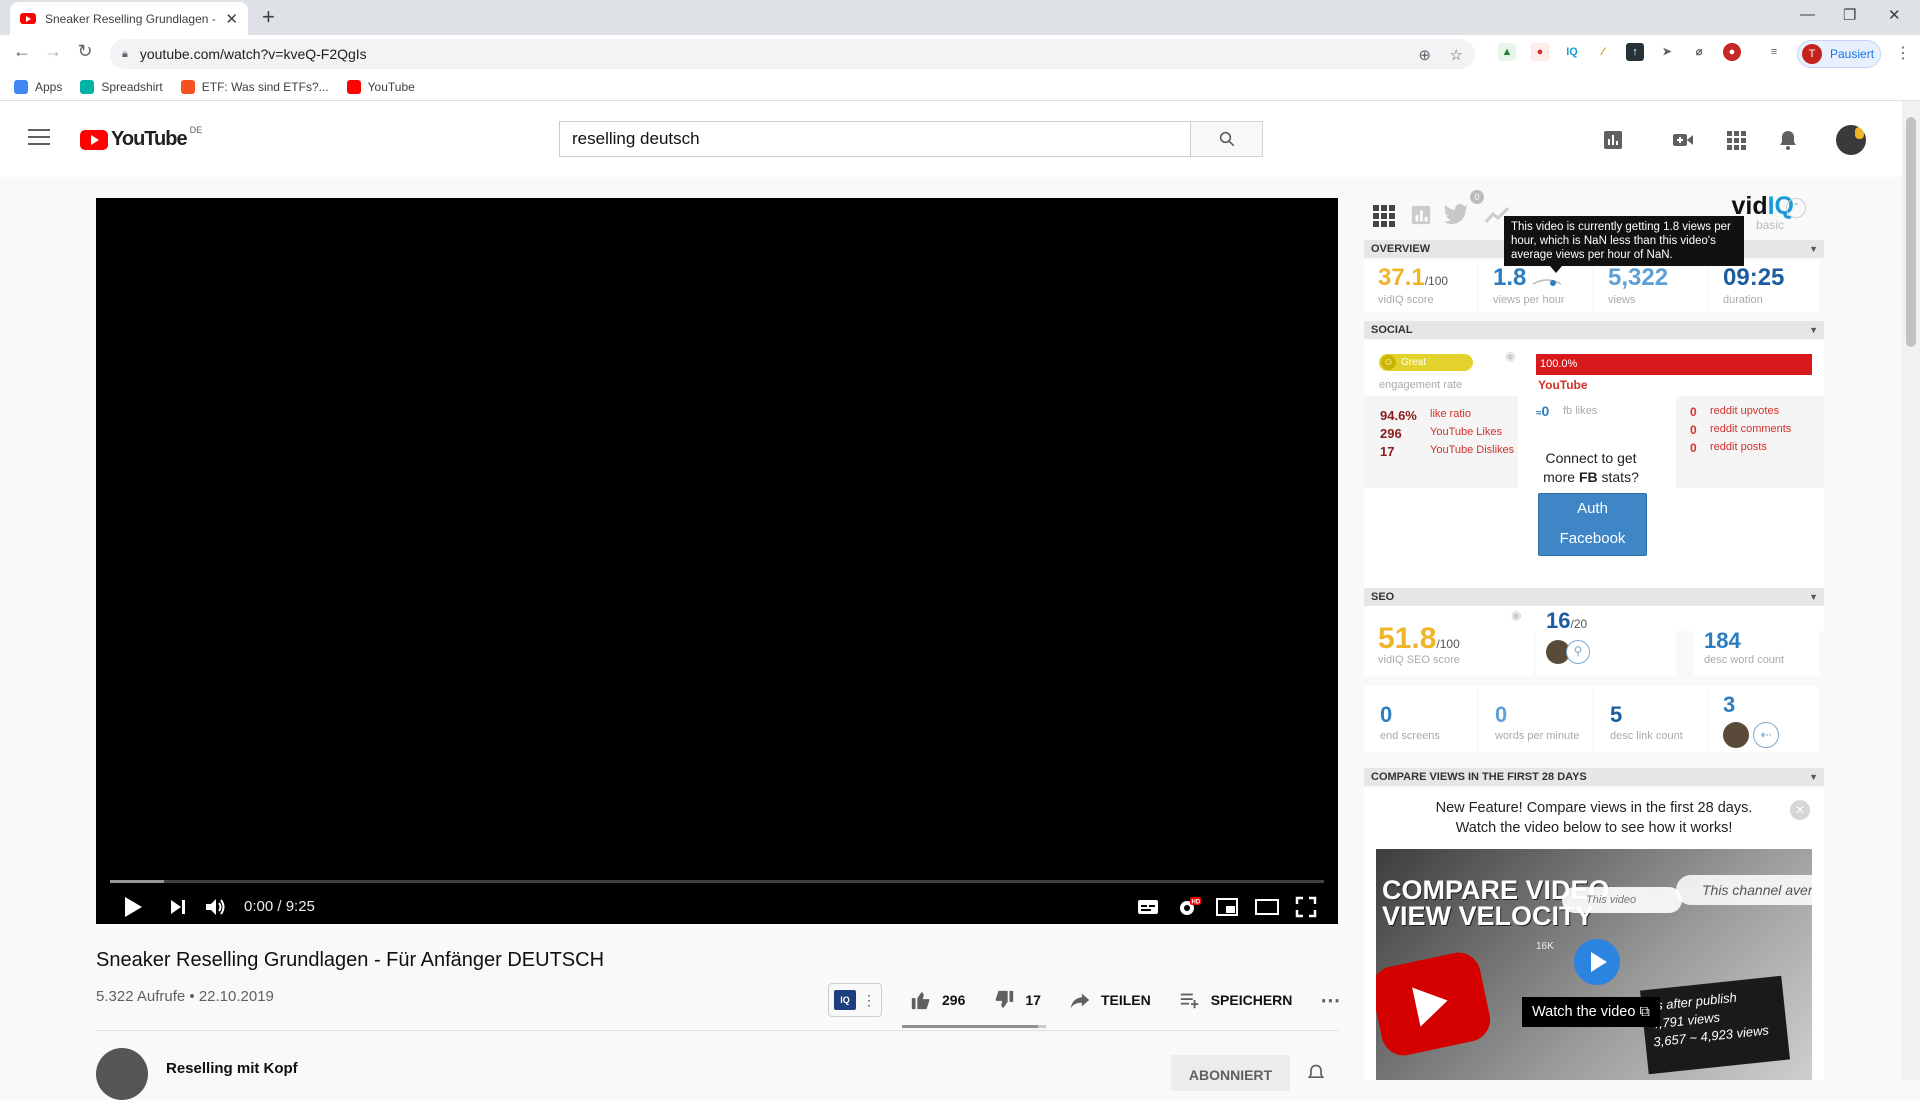 Image resolution: width=1920 pixels, height=1100 pixels. Describe the element at coordinates (1894, 15) in the screenshot. I see `close-window-icon: ✕` at that location.